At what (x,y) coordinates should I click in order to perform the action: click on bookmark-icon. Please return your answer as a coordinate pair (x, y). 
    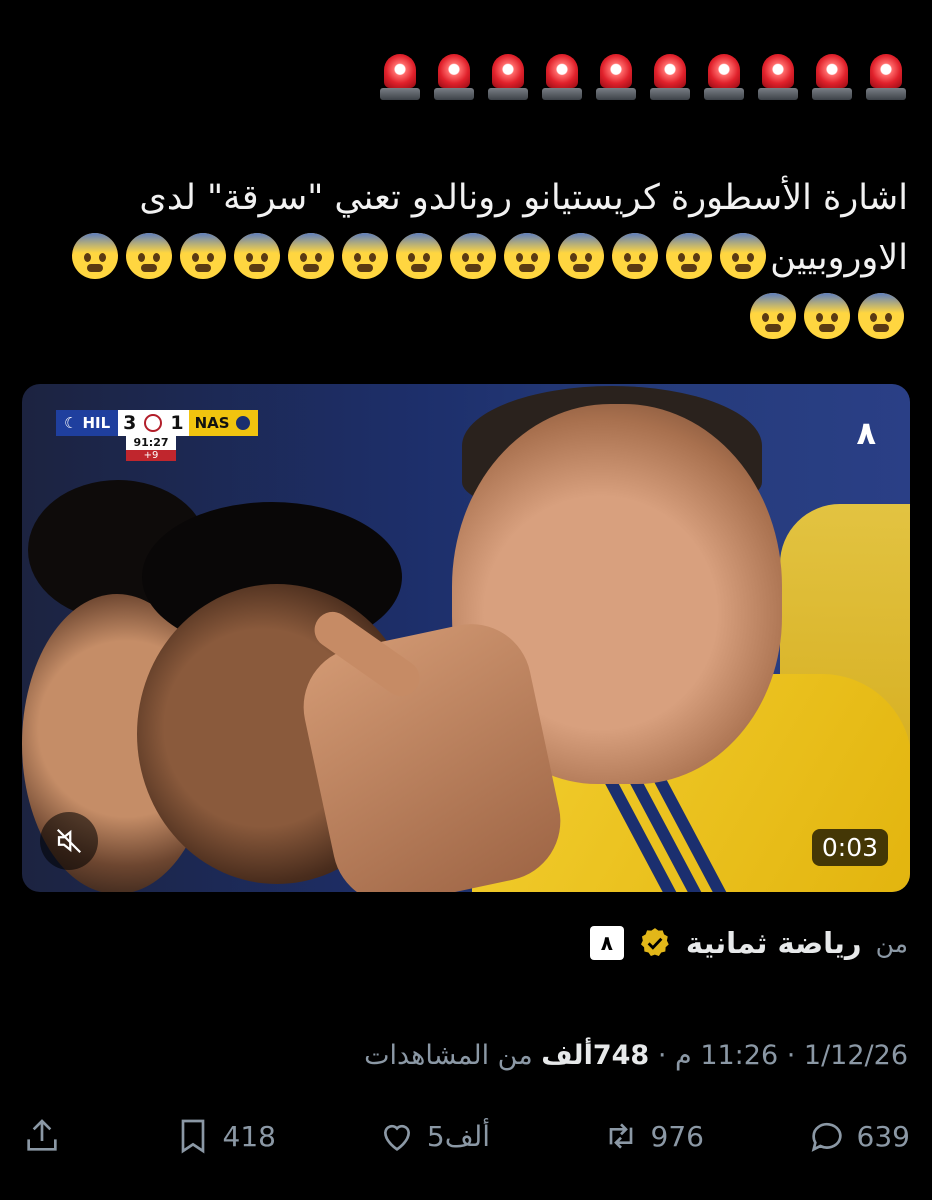
    Looking at the image, I should click on (192, 1136).